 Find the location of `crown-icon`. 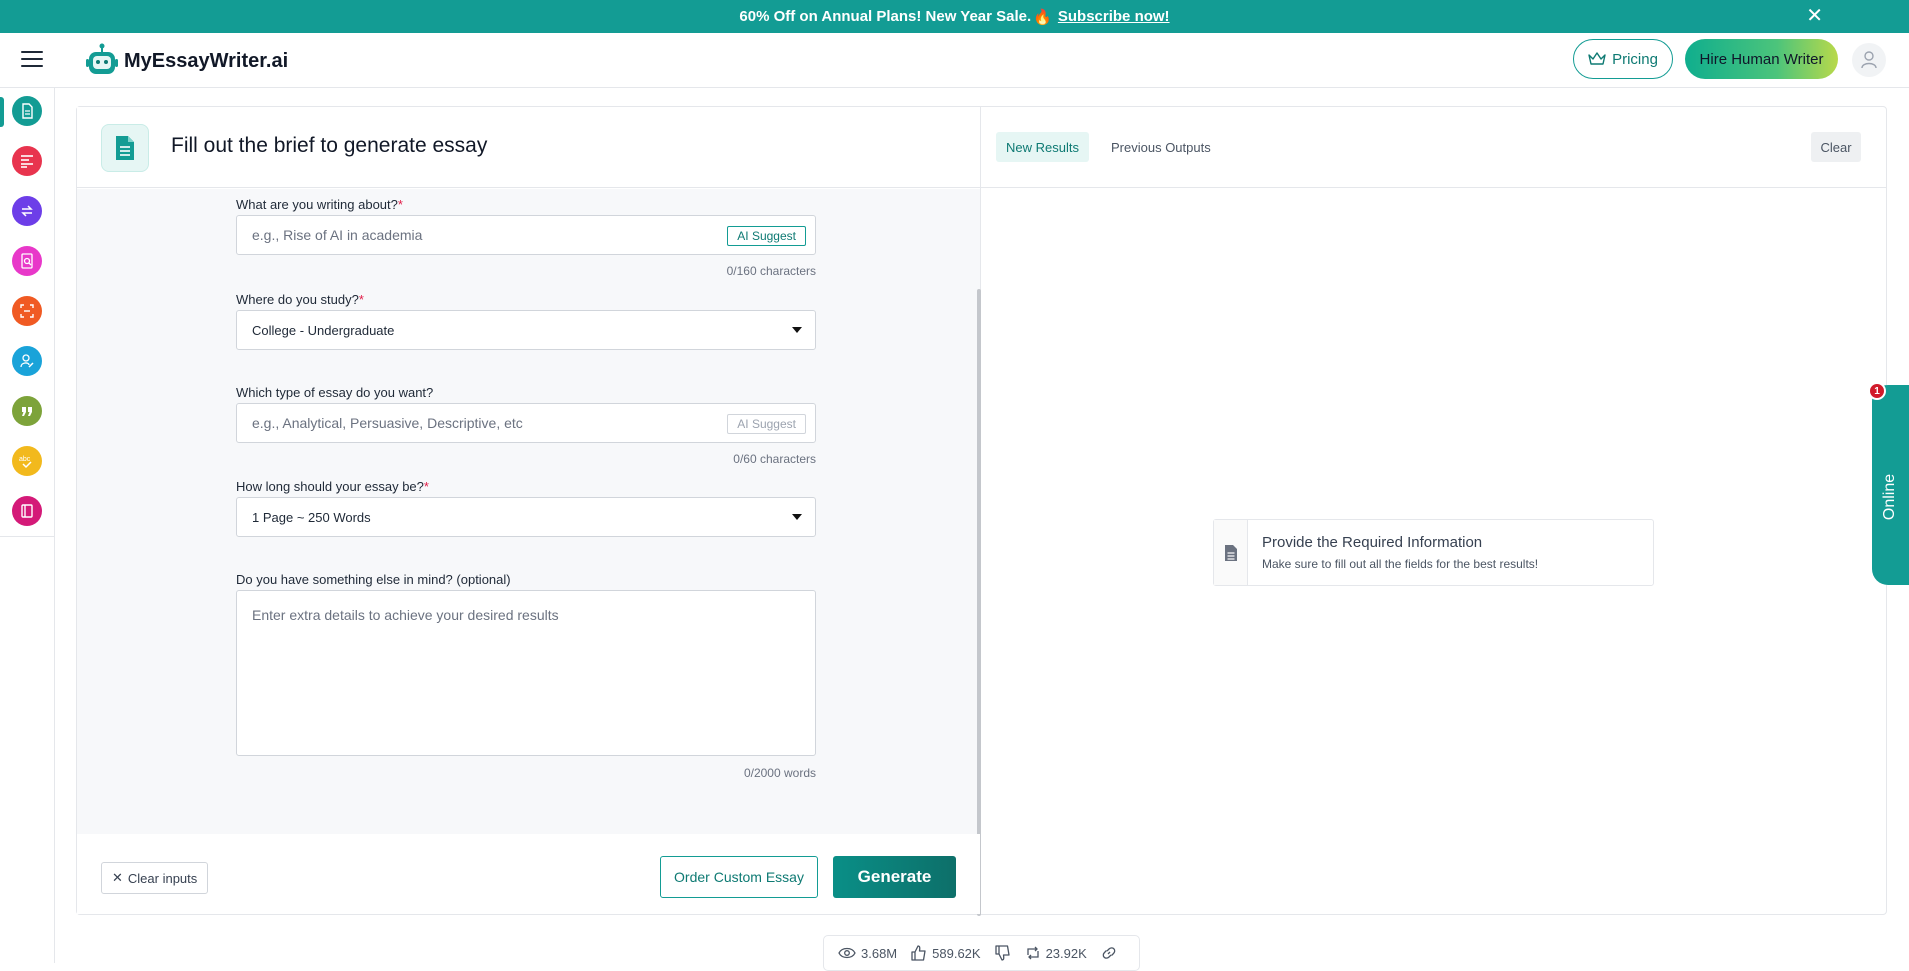

crown-icon is located at coordinates (1597, 58).